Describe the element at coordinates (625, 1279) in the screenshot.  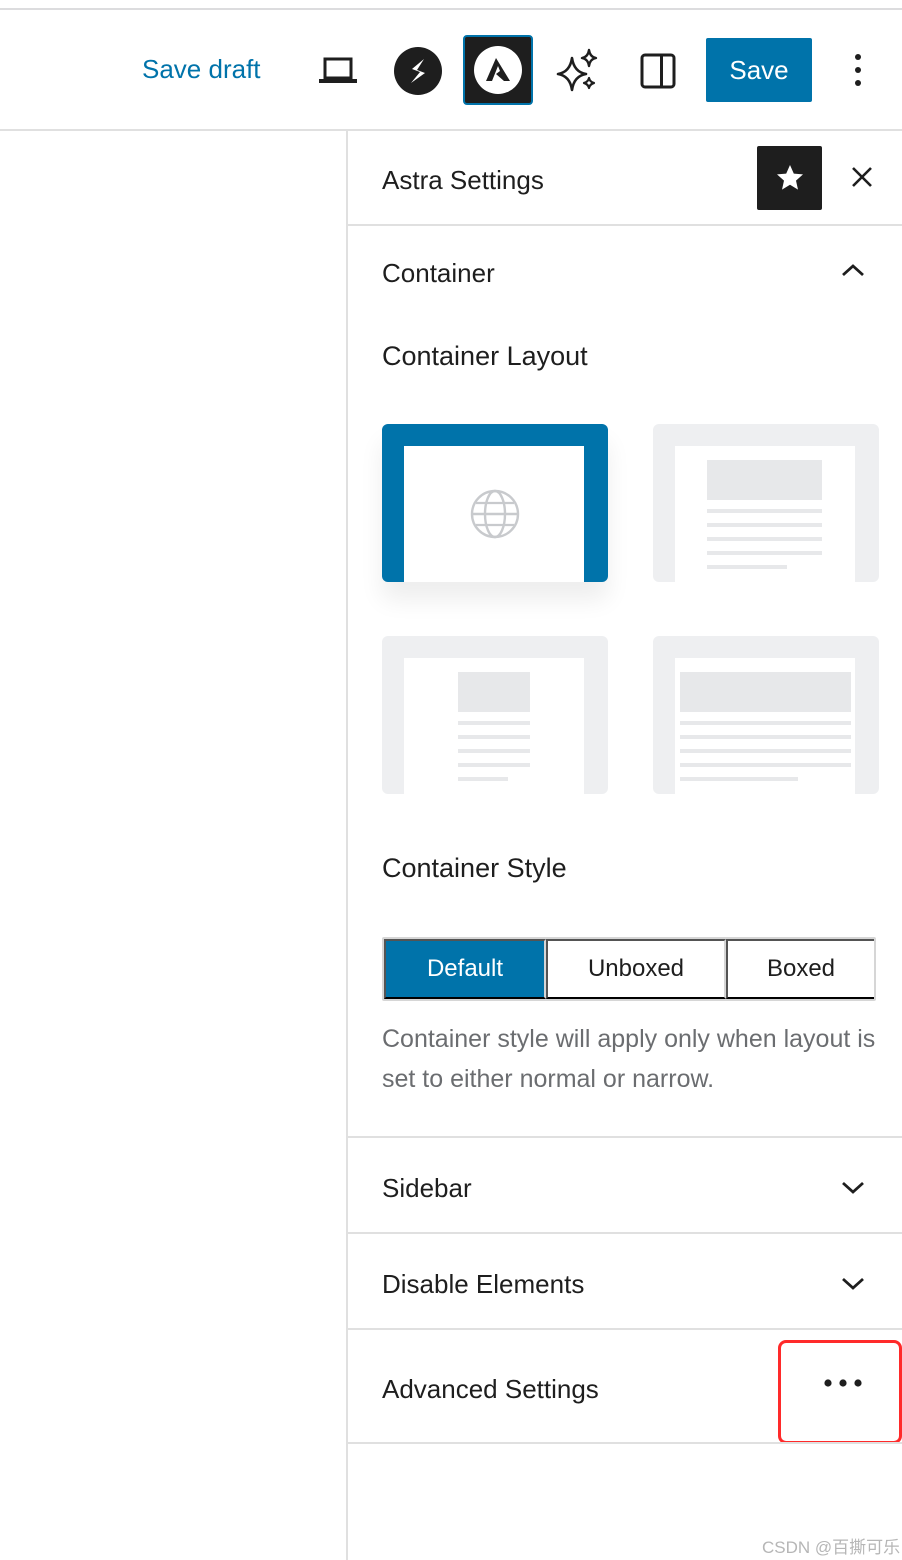
I see `disable-elements-section-toggle: Disable Elements` at that location.